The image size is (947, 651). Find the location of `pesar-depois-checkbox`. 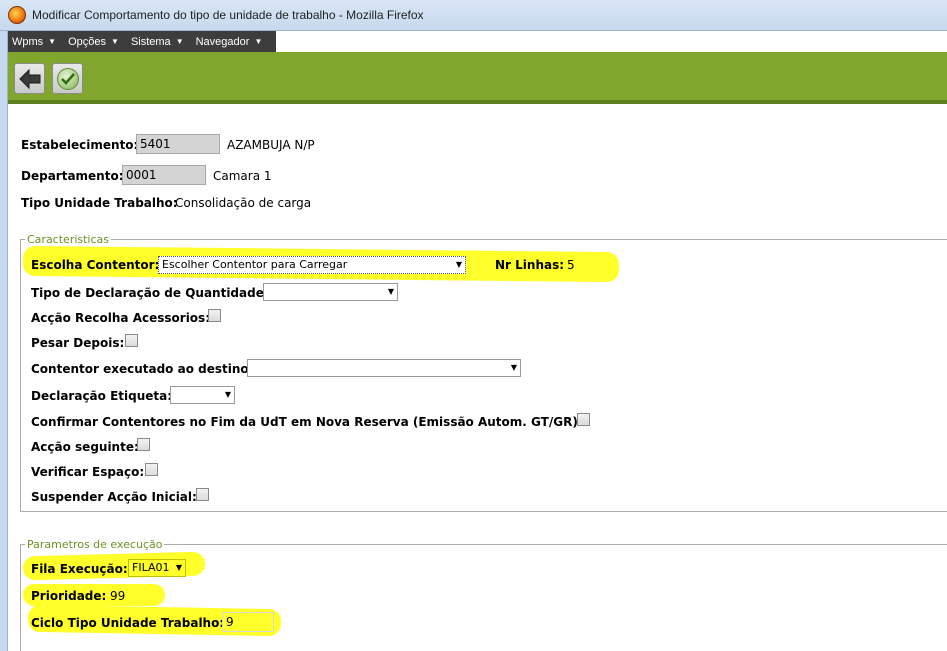

pesar-depois-checkbox is located at coordinates (131, 340).